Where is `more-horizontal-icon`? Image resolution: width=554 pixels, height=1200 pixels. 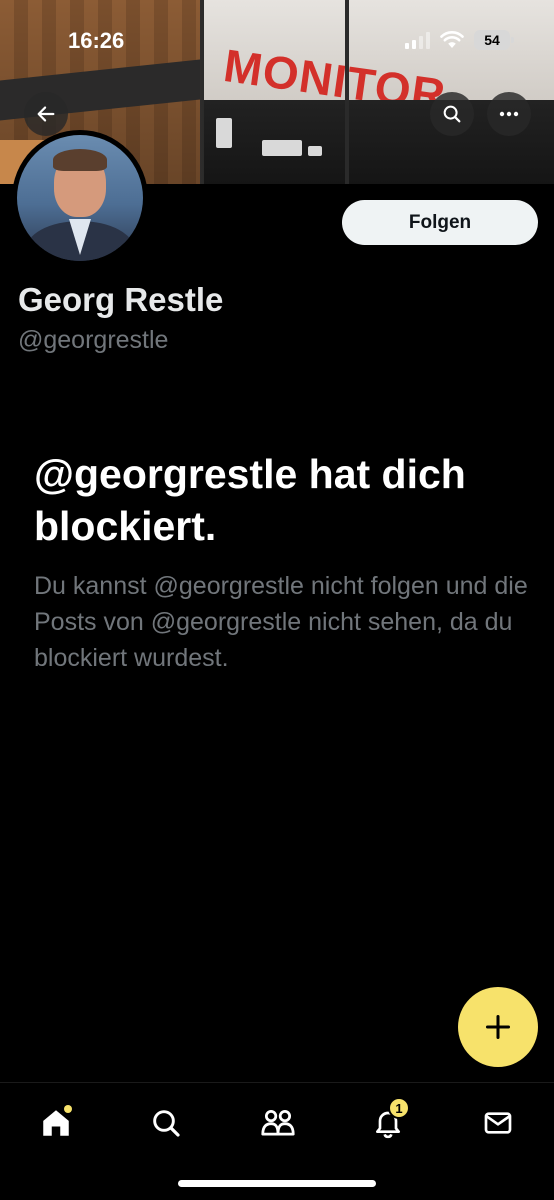
more-horizontal-icon is located at coordinates (509, 114).